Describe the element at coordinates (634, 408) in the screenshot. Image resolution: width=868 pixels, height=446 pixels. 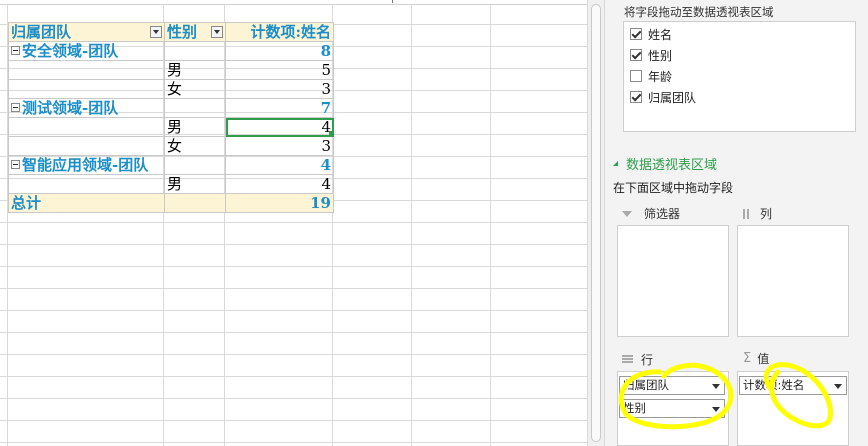
I see `rows-field-gender-label: 性别` at that location.